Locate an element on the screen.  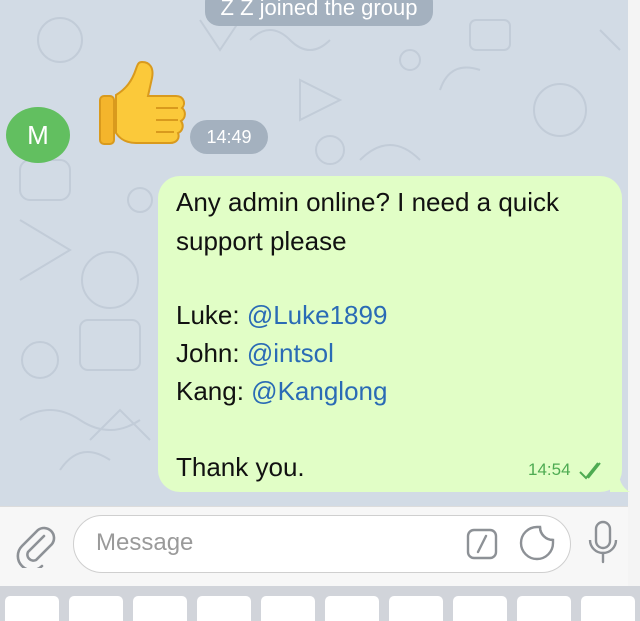
mention-link-john: @intsol is located at coordinates (290, 353).